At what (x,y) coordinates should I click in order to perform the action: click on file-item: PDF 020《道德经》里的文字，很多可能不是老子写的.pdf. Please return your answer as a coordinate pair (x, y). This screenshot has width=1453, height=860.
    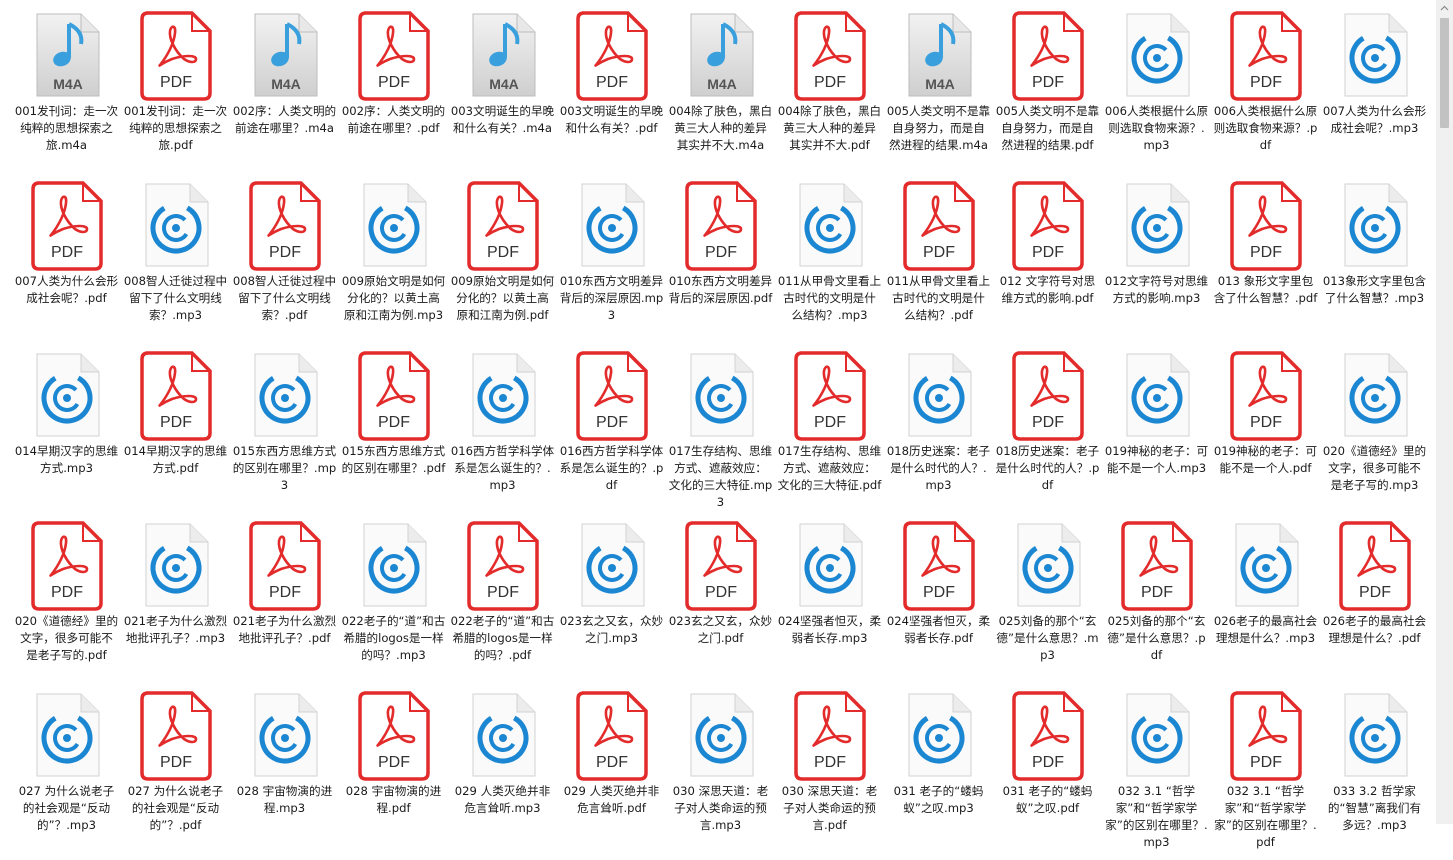
    Looking at the image, I should click on (66, 605).